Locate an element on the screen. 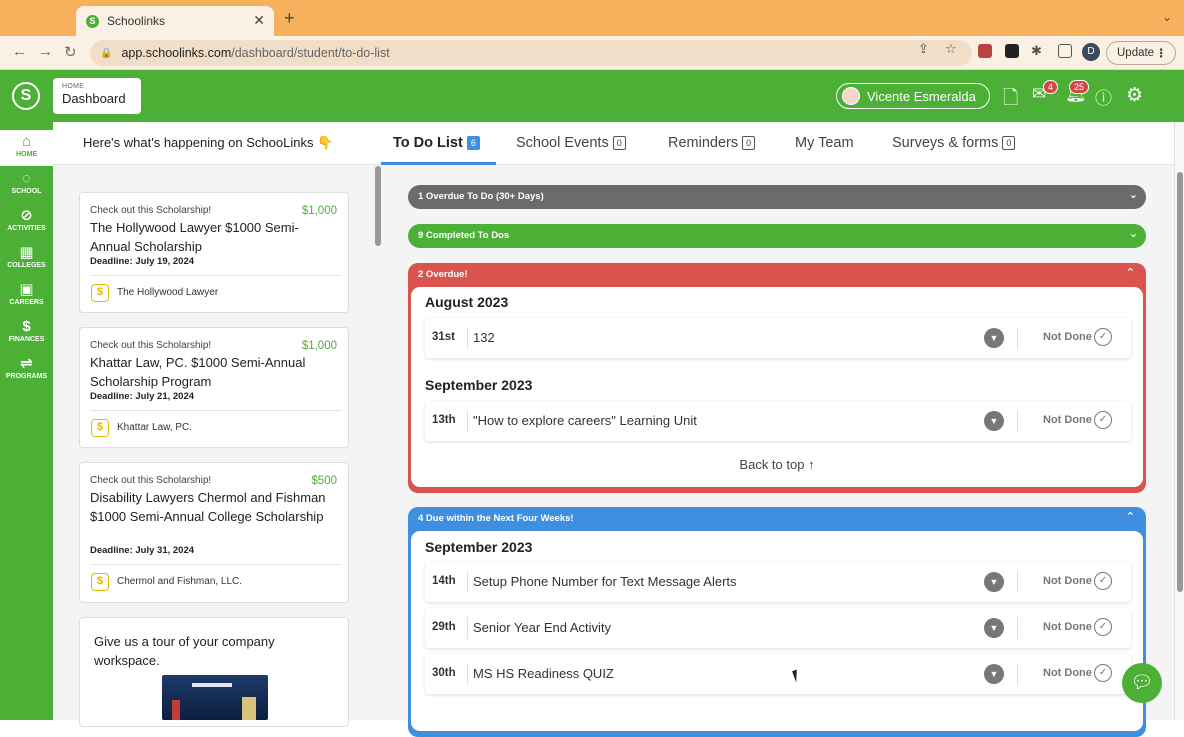 The height and width of the screenshot is (737, 1184). tab-surveys-forms: Surveys & forms 0 is located at coordinates (954, 143).